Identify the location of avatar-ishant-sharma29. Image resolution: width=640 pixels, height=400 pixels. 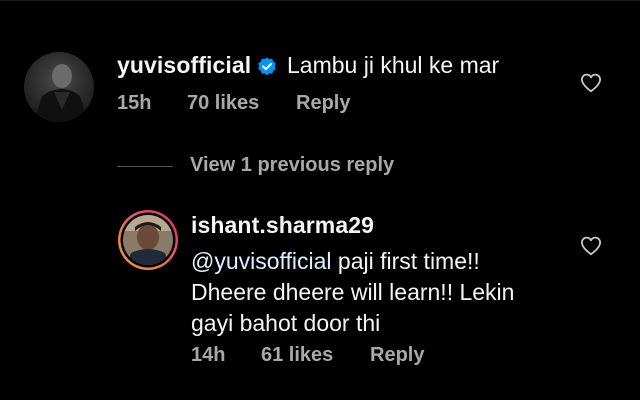
(148, 240).